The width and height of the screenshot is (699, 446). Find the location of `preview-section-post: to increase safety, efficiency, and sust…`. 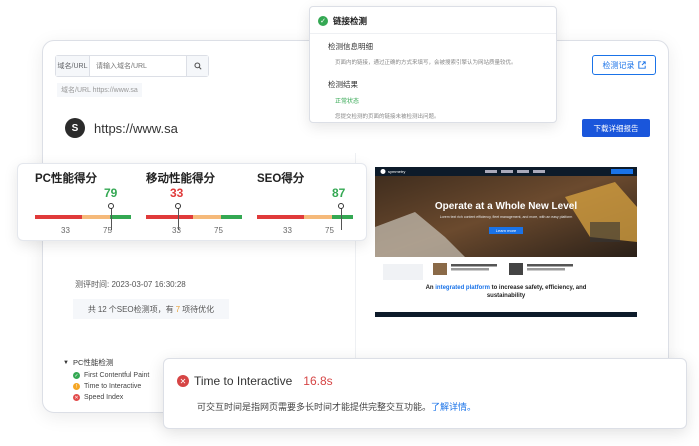

preview-section-post: to increase safety, efficiency, and sust… is located at coordinates (536, 292).